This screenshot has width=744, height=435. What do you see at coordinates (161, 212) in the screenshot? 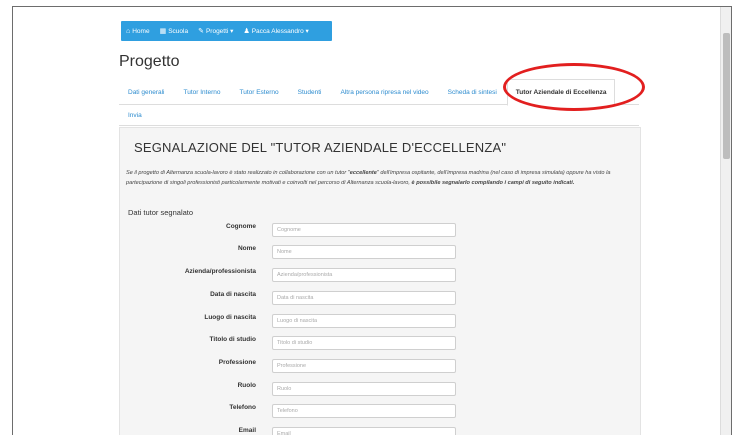
I see `section-title: Dati tutor segnalato` at bounding box center [161, 212].